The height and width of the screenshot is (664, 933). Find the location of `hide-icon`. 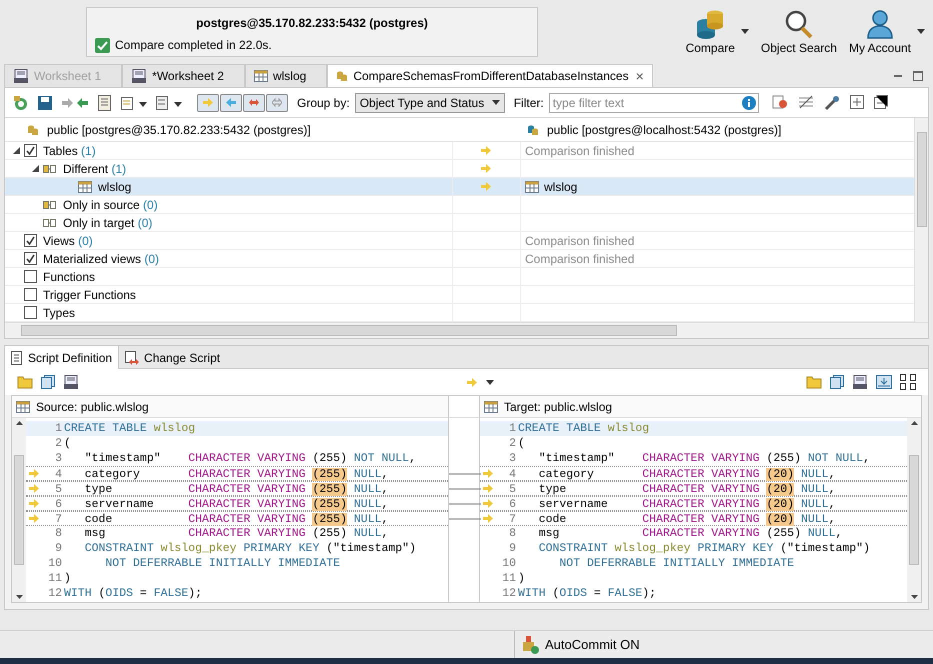

hide-icon is located at coordinates (780, 101).